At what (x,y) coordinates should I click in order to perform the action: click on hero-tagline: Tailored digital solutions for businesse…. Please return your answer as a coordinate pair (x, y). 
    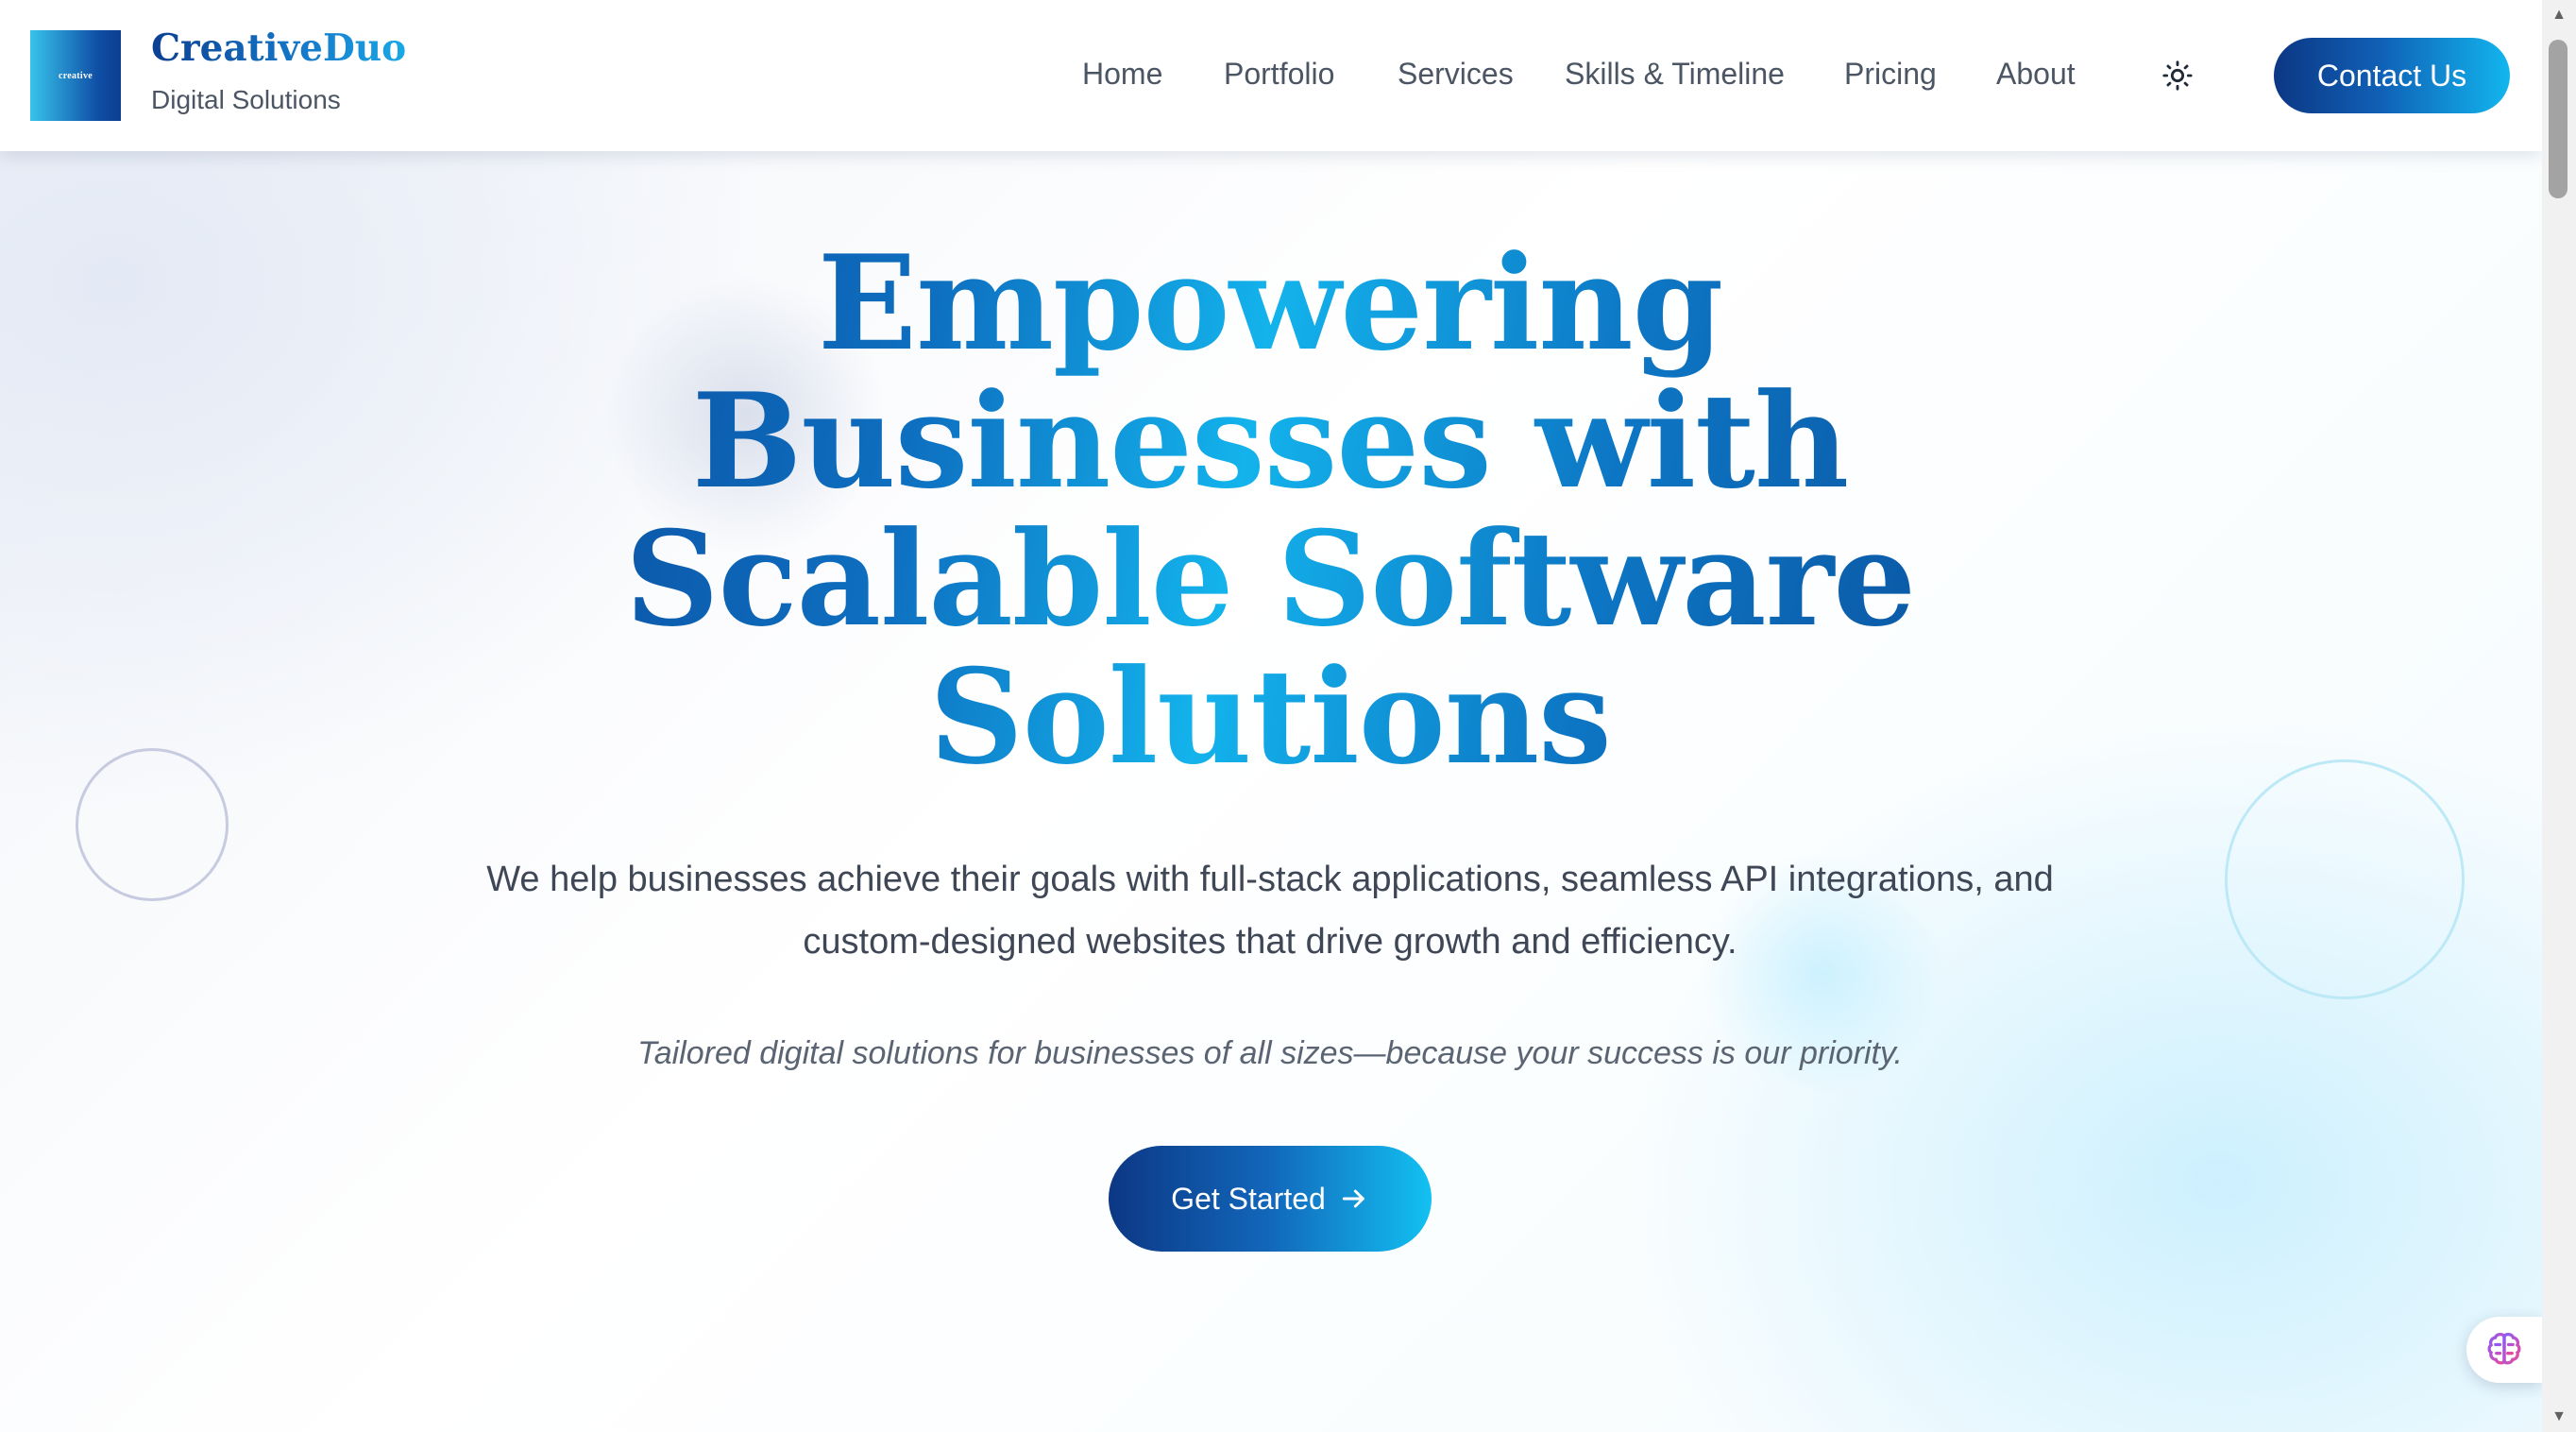
    Looking at the image, I should click on (1270, 1053).